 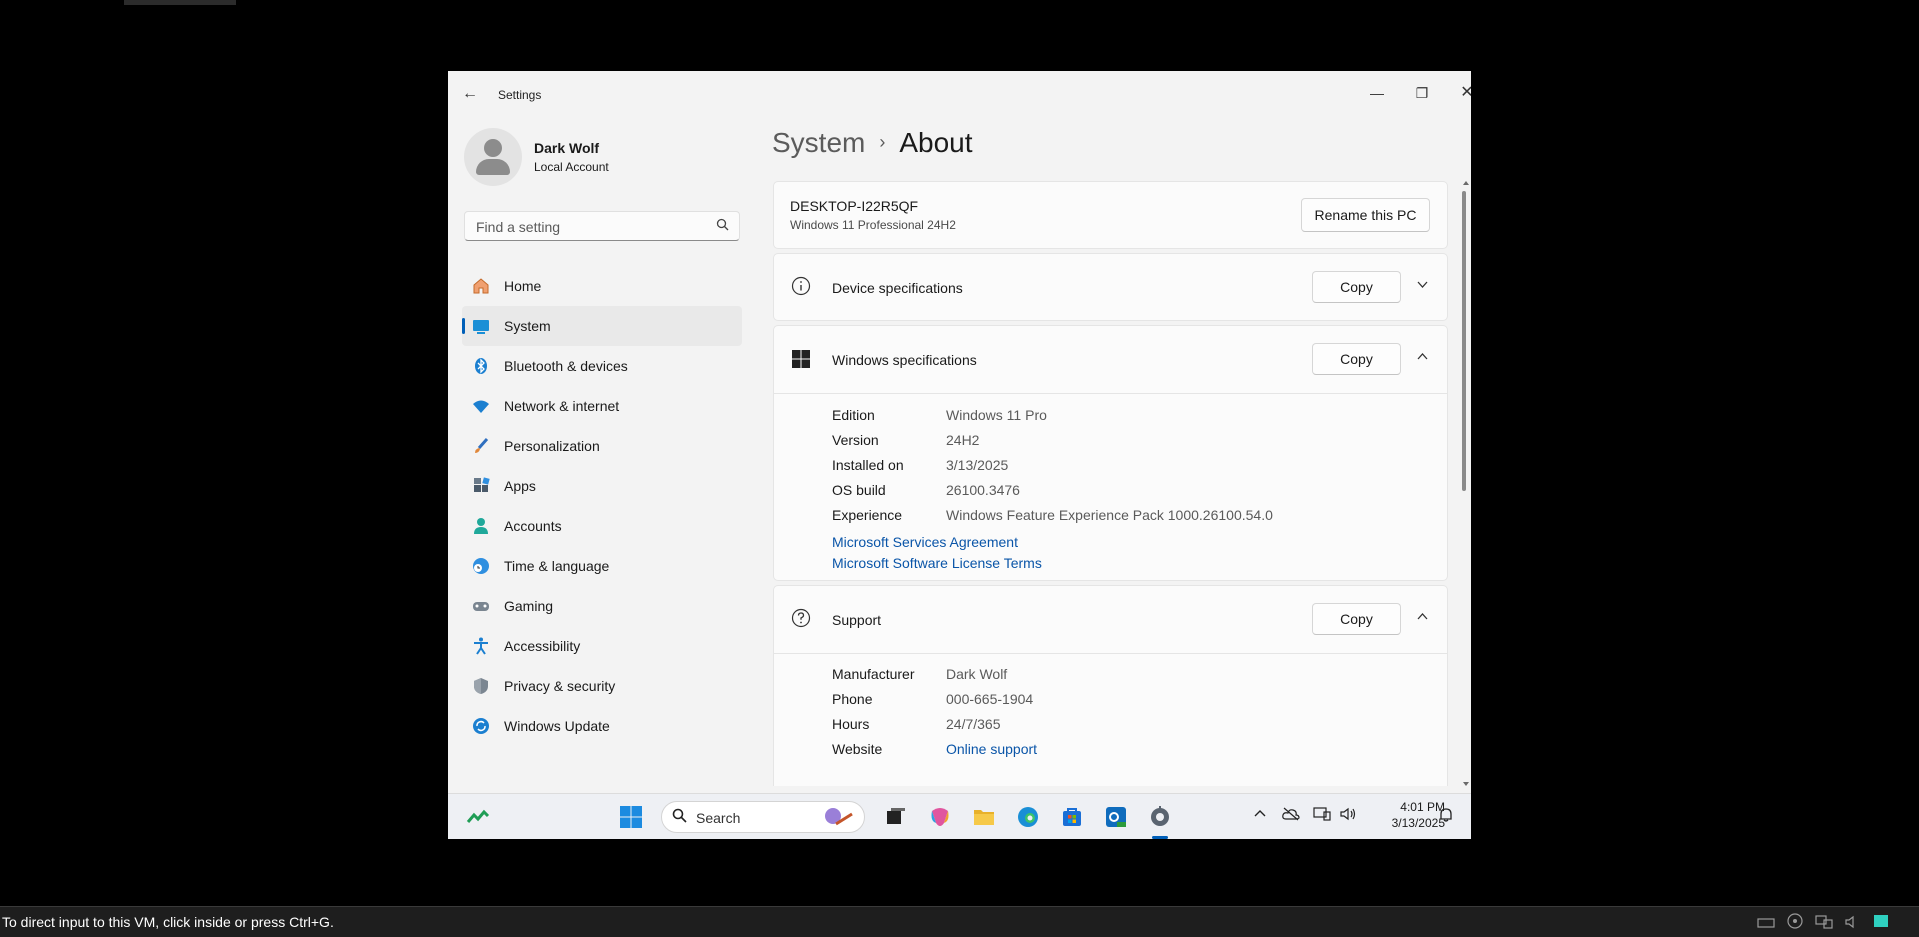 What do you see at coordinates (557, 726) in the screenshot?
I see `sidebar-item-label: Windows Update` at bounding box center [557, 726].